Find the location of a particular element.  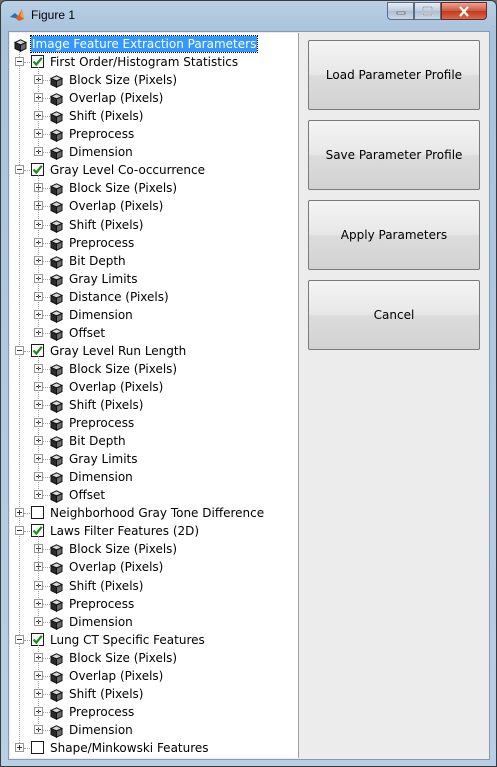

tree-group-node: Gray Level Co-occurrence is located at coordinates (154, 170).